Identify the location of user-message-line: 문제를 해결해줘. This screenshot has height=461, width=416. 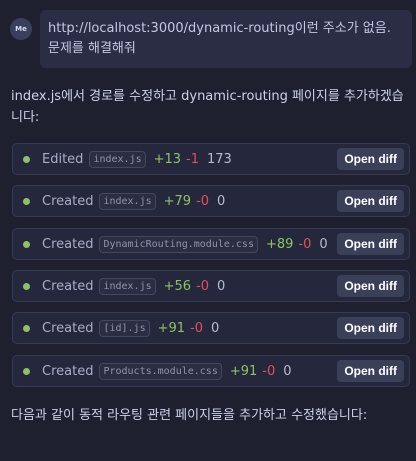
(92, 48).